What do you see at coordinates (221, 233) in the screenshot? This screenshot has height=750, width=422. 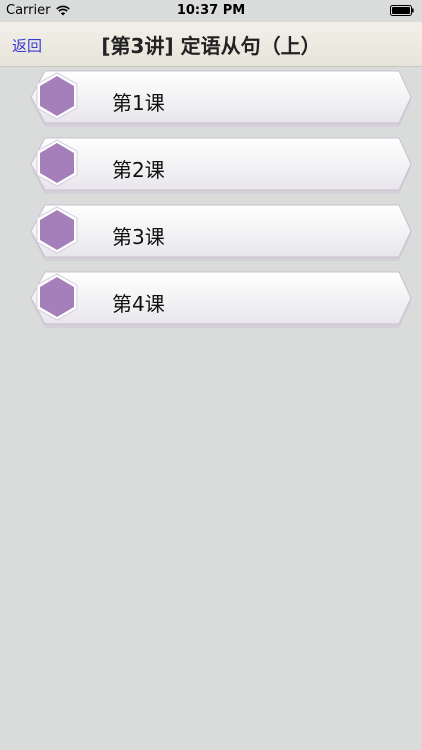 I see `lesson-item-3: 第3课` at bounding box center [221, 233].